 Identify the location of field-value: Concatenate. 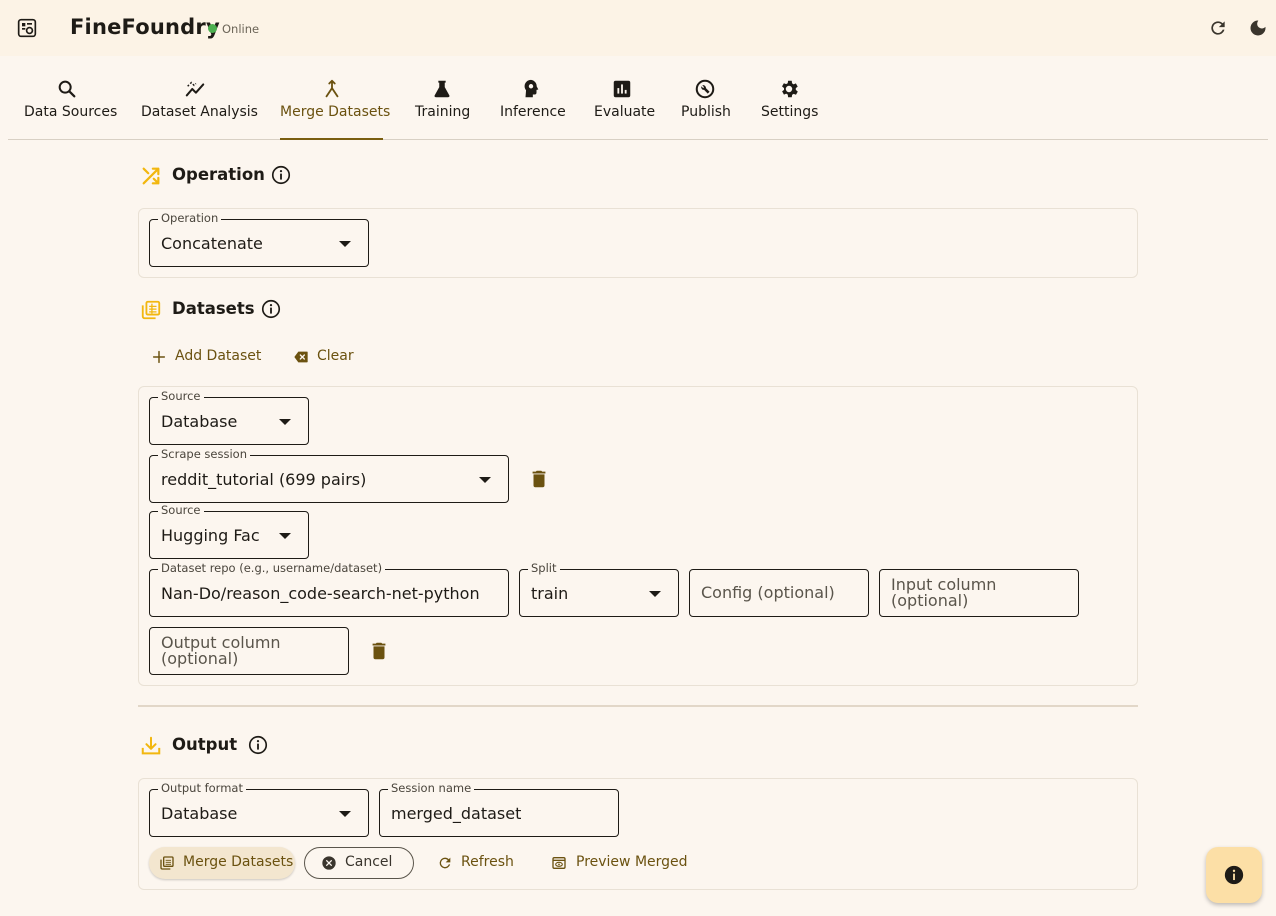
(212, 243).